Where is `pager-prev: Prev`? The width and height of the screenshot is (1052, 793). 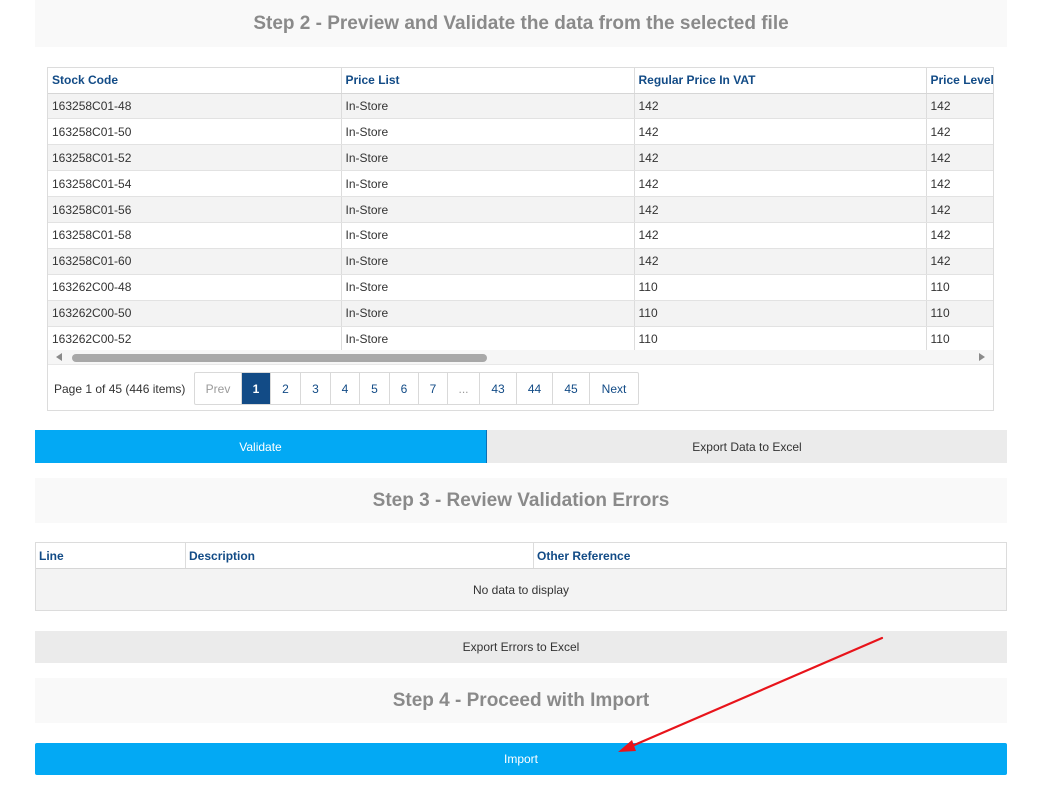 pager-prev: Prev is located at coordinates (218, 388).